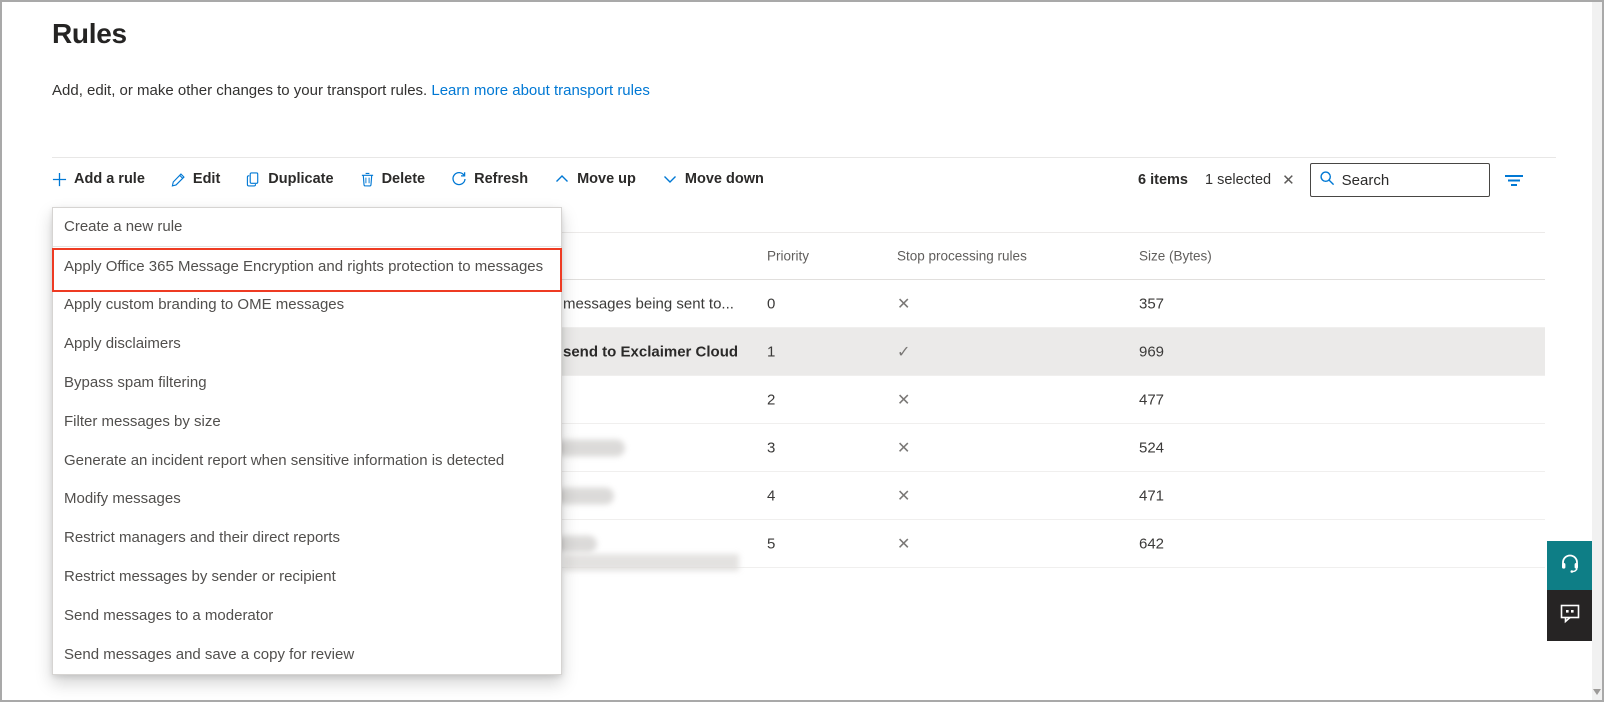 The width and height of the screenshot is (1604, 702). What do you see at coordinates (307, 654) in the screenshot?
I see `menu-item-send-and-save-copy: Send messages and save a copy for review` at bounding box center [307, 654].